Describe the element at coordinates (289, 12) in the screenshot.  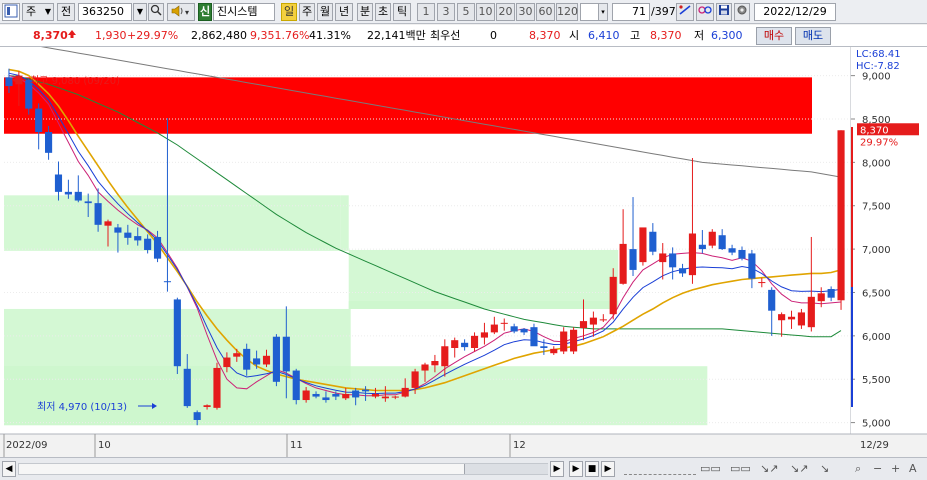
I see `period-day-button: 일` at that location.